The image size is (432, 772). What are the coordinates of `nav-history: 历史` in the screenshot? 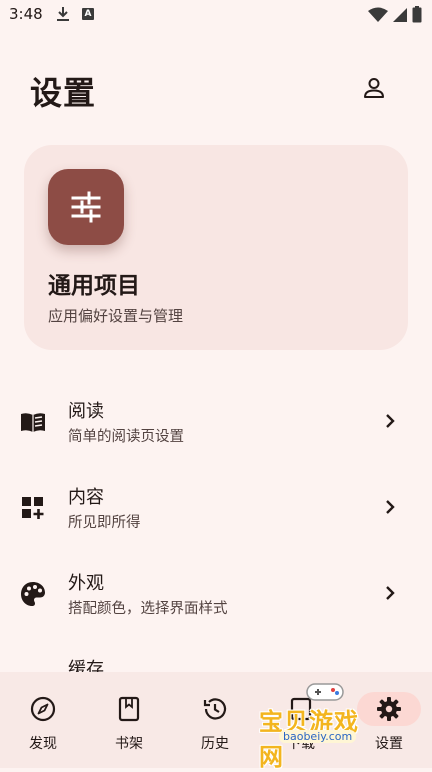 It's located at (215, 720).